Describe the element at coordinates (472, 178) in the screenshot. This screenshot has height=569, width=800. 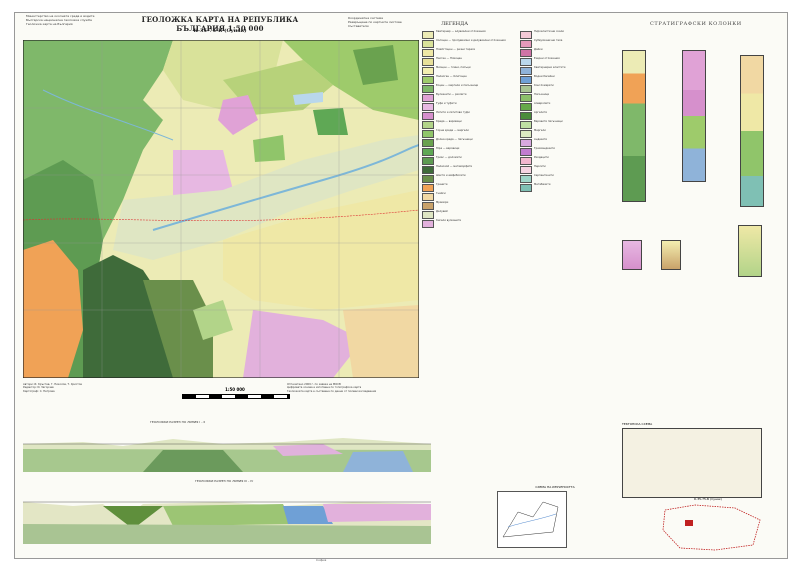
I see `legend-item: Шисти и амфиболити` at that location.